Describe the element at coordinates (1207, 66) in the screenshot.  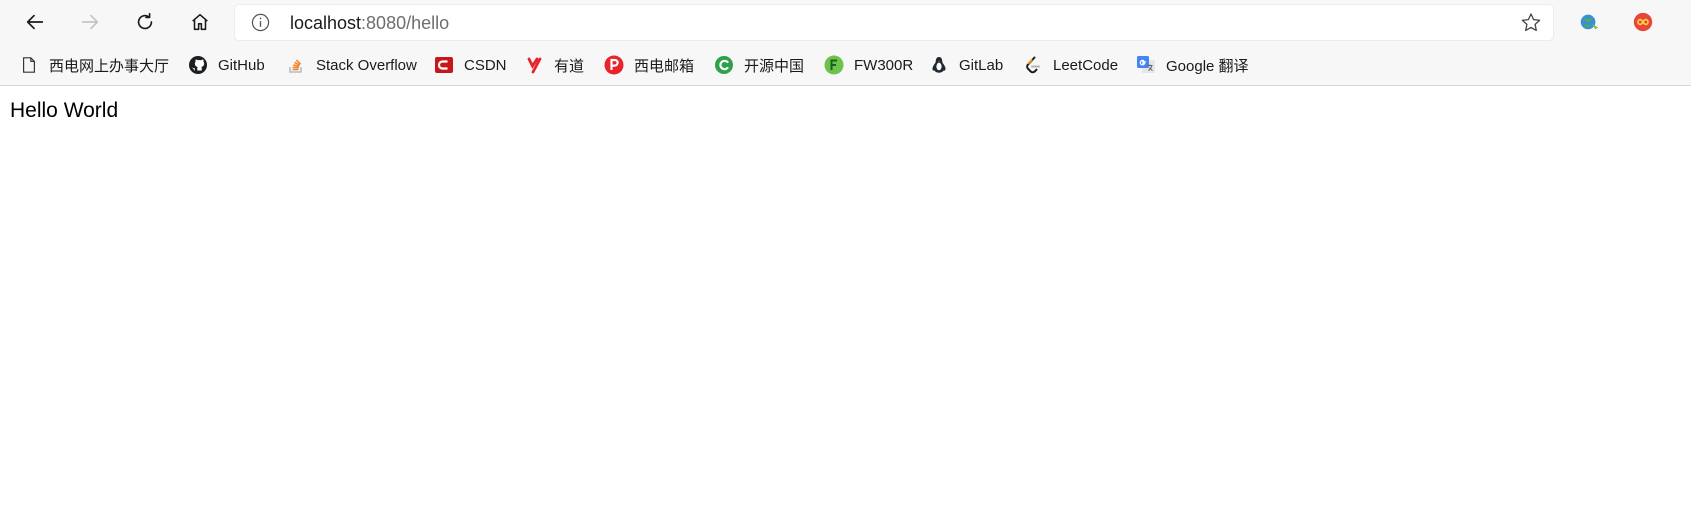
I see `bookmark-label: Google 翻译` at that location.